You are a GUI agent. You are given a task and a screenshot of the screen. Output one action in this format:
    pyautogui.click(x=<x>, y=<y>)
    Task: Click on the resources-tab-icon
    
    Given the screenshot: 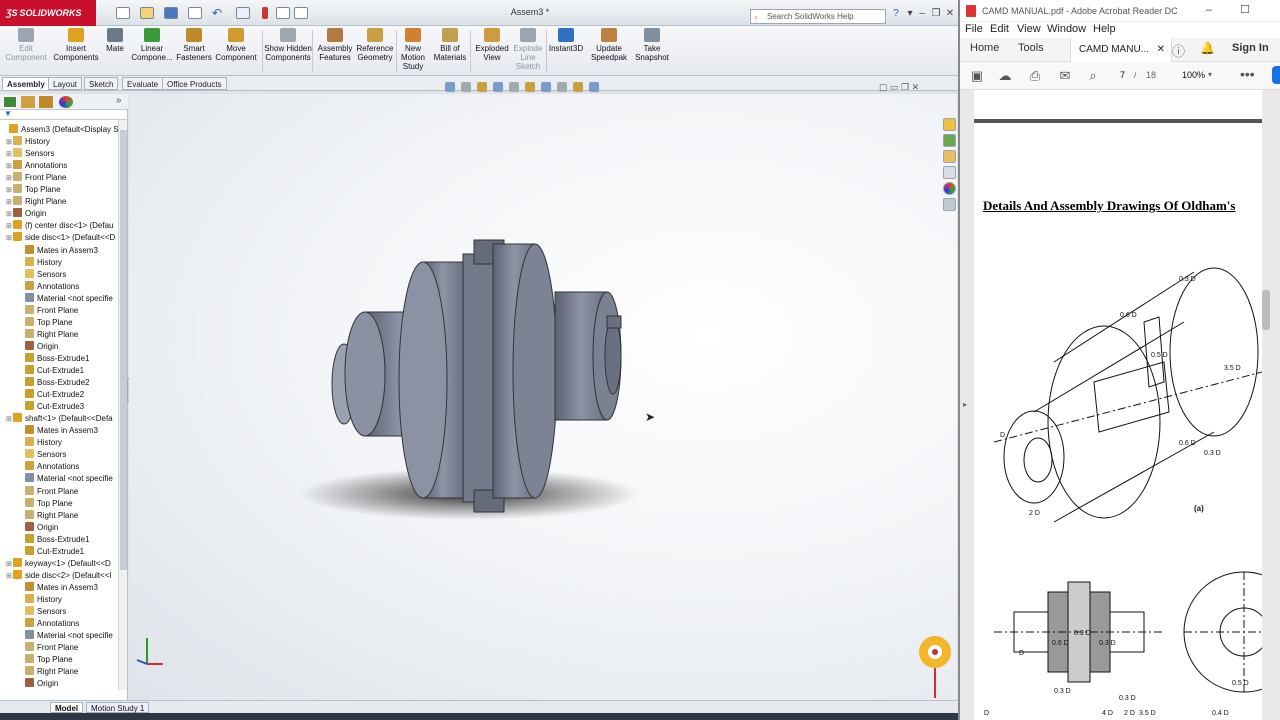 What is the action you would take?
    pyautogui.click(x=949, y=124)
    